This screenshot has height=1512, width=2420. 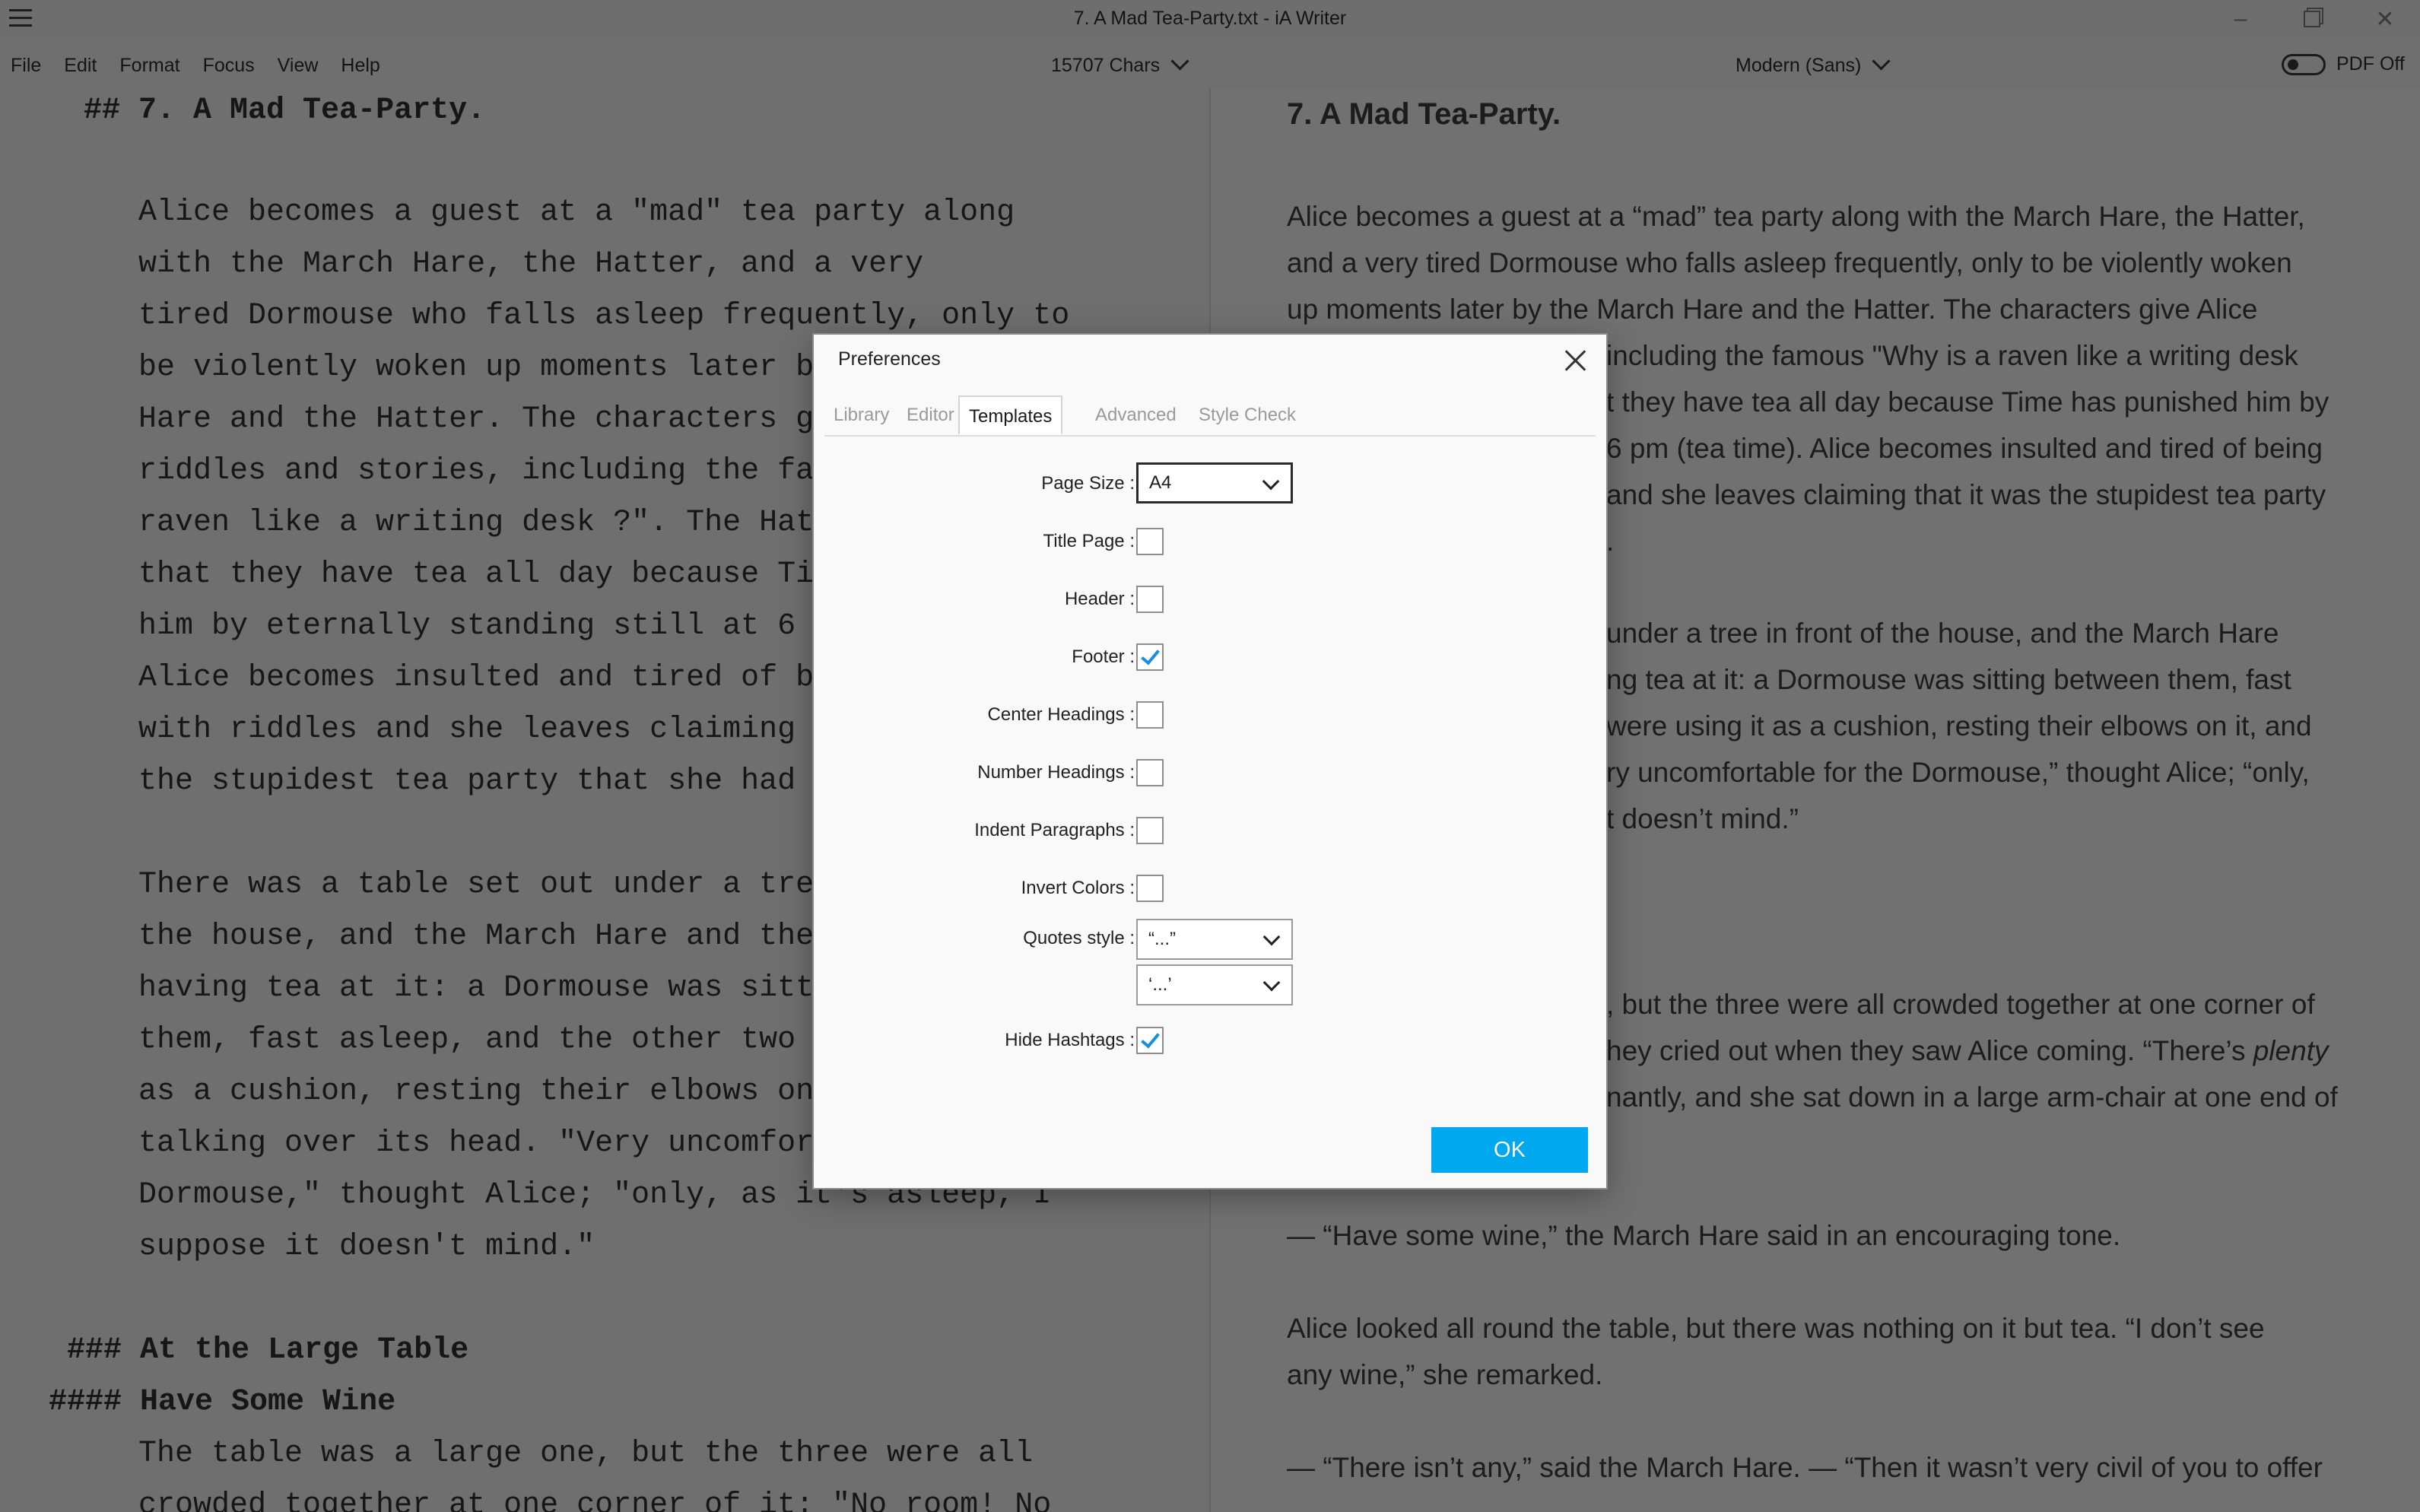 I want to click on invert-colors-checkbox, so click(x=1150, y=888).